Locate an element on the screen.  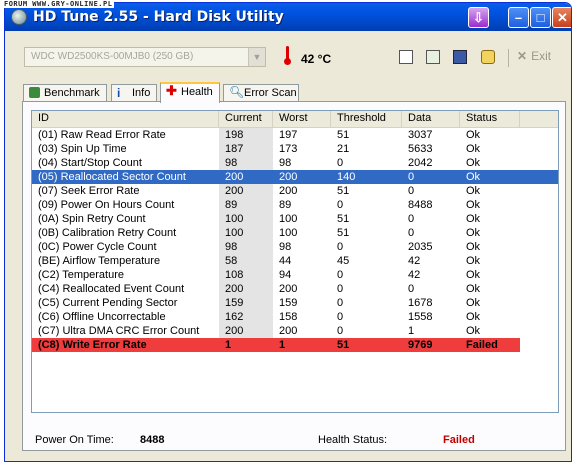
health-cross-icon: ✚ is located at coordinates (171, 90).